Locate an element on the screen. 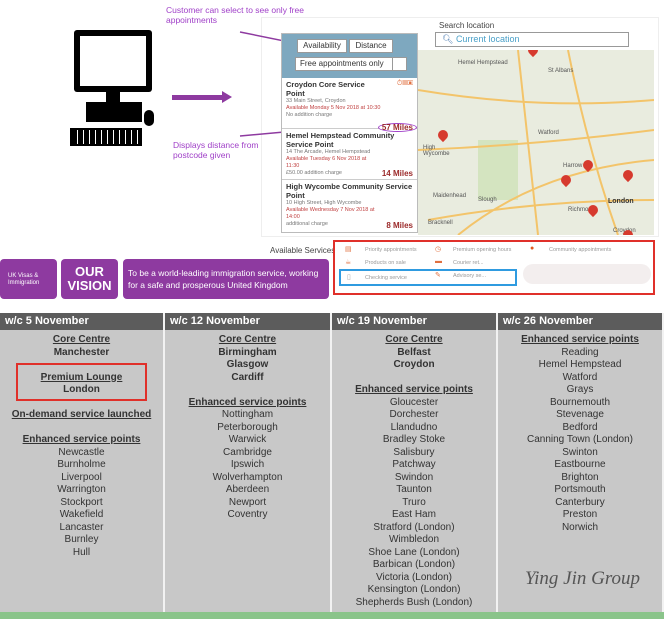 Image resolution: width=664 pixels, height=619 pixels. location-item: Warwick is located at coordinates (247, 439).